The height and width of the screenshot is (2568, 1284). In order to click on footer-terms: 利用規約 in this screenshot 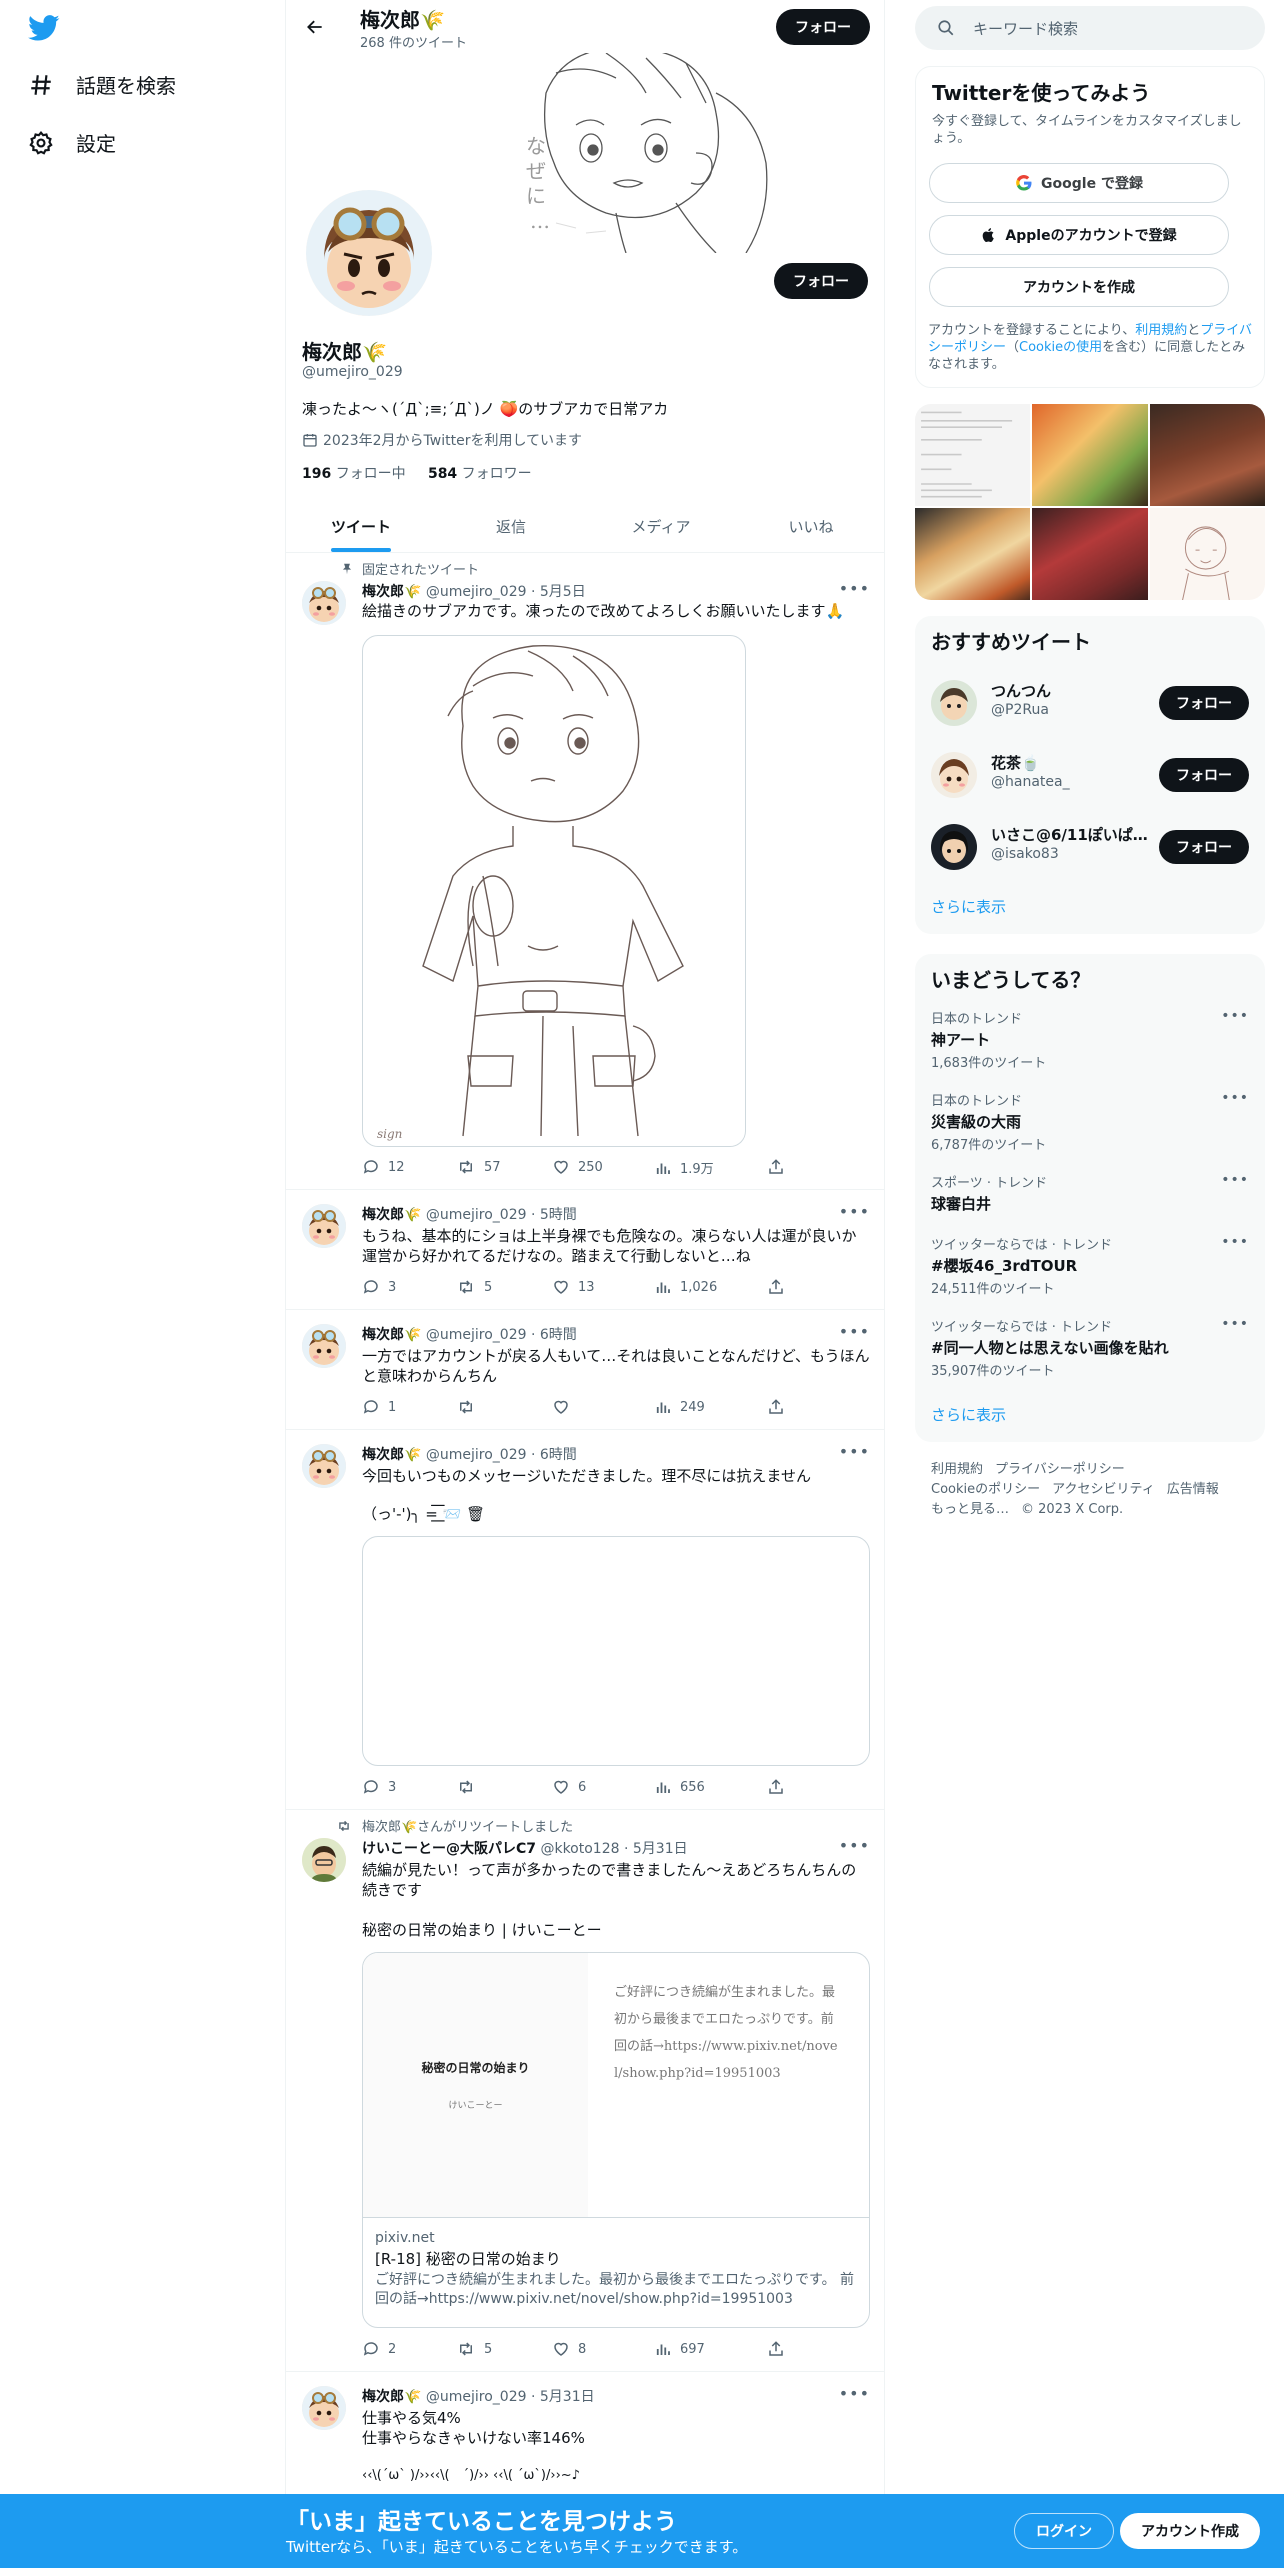, I will do `click(957, 1469)`.